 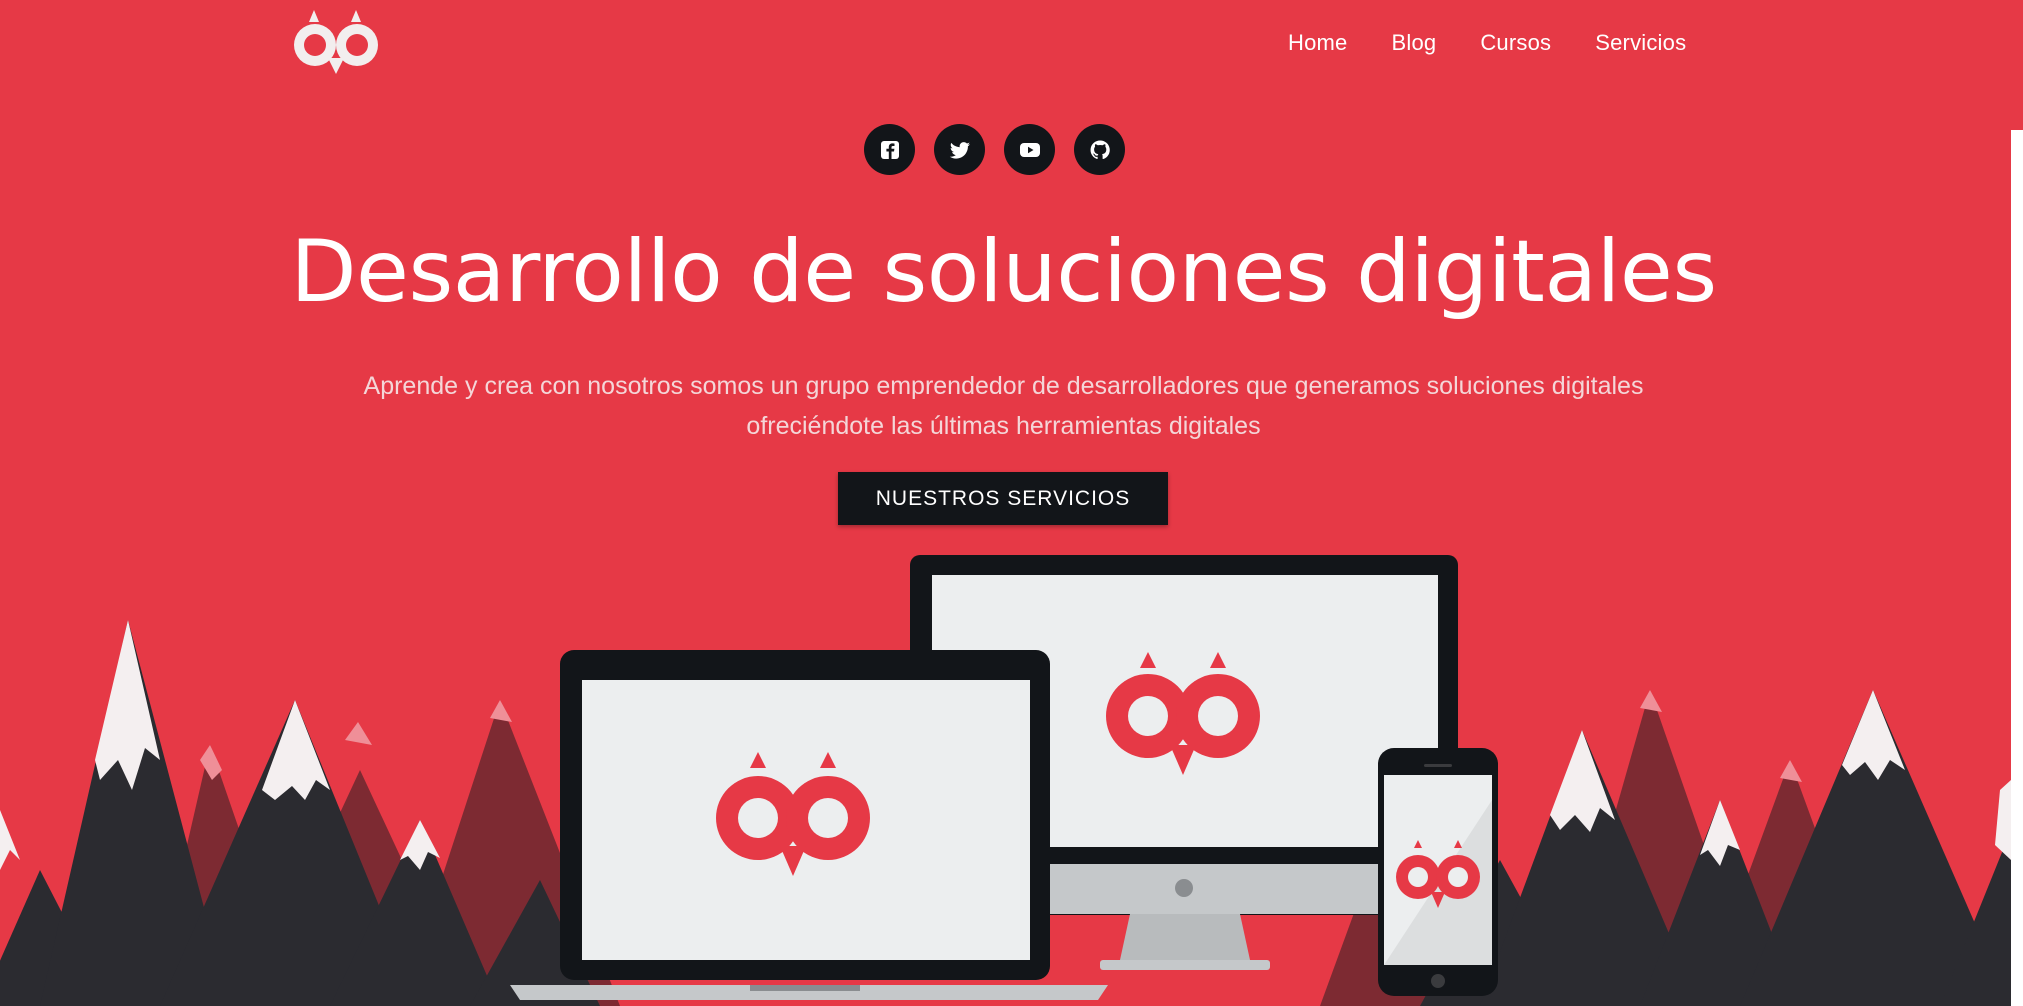 I want to click on twitter-button, so click(x=959, y=149).